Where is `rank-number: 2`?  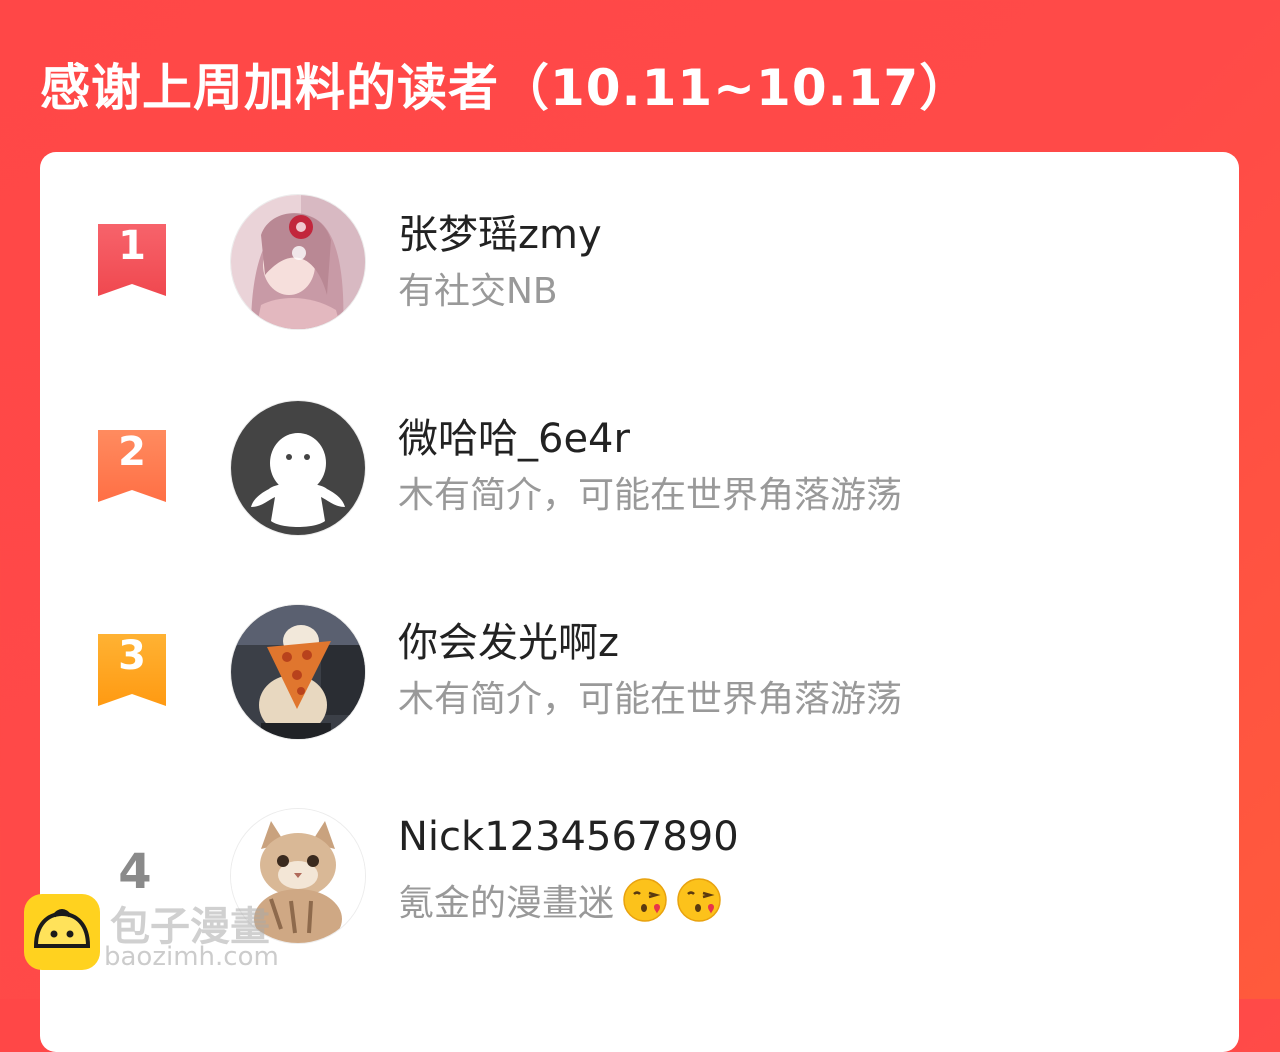
rank-number: 2 is located at coordinates (132, 452).